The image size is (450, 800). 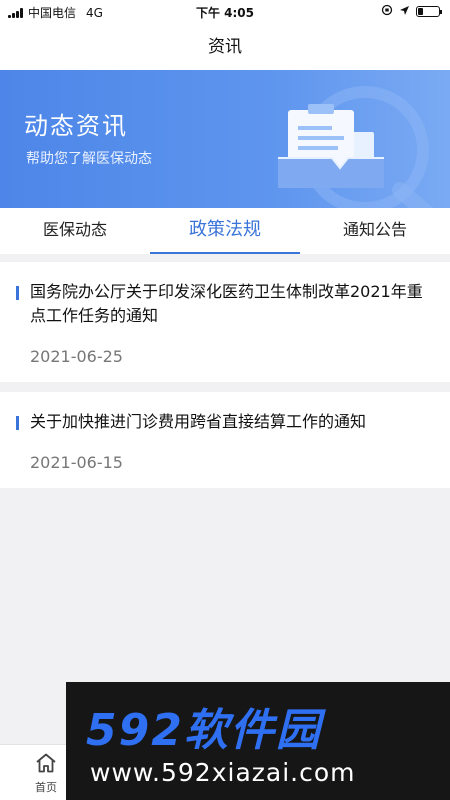 What do you see at coordinates (198, 421) in the screenshot?
I see `news-title: 关于加快推进门诊费用跨省直接结算工作的通知` at bounding box center [198, 421].